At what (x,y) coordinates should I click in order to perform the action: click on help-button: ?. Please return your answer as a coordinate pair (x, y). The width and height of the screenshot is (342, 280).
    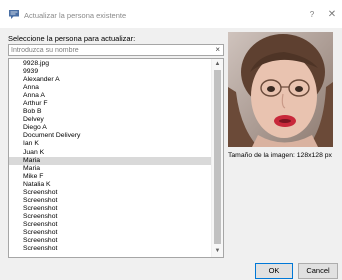
    Looking at the image, I should click on (312, 15).